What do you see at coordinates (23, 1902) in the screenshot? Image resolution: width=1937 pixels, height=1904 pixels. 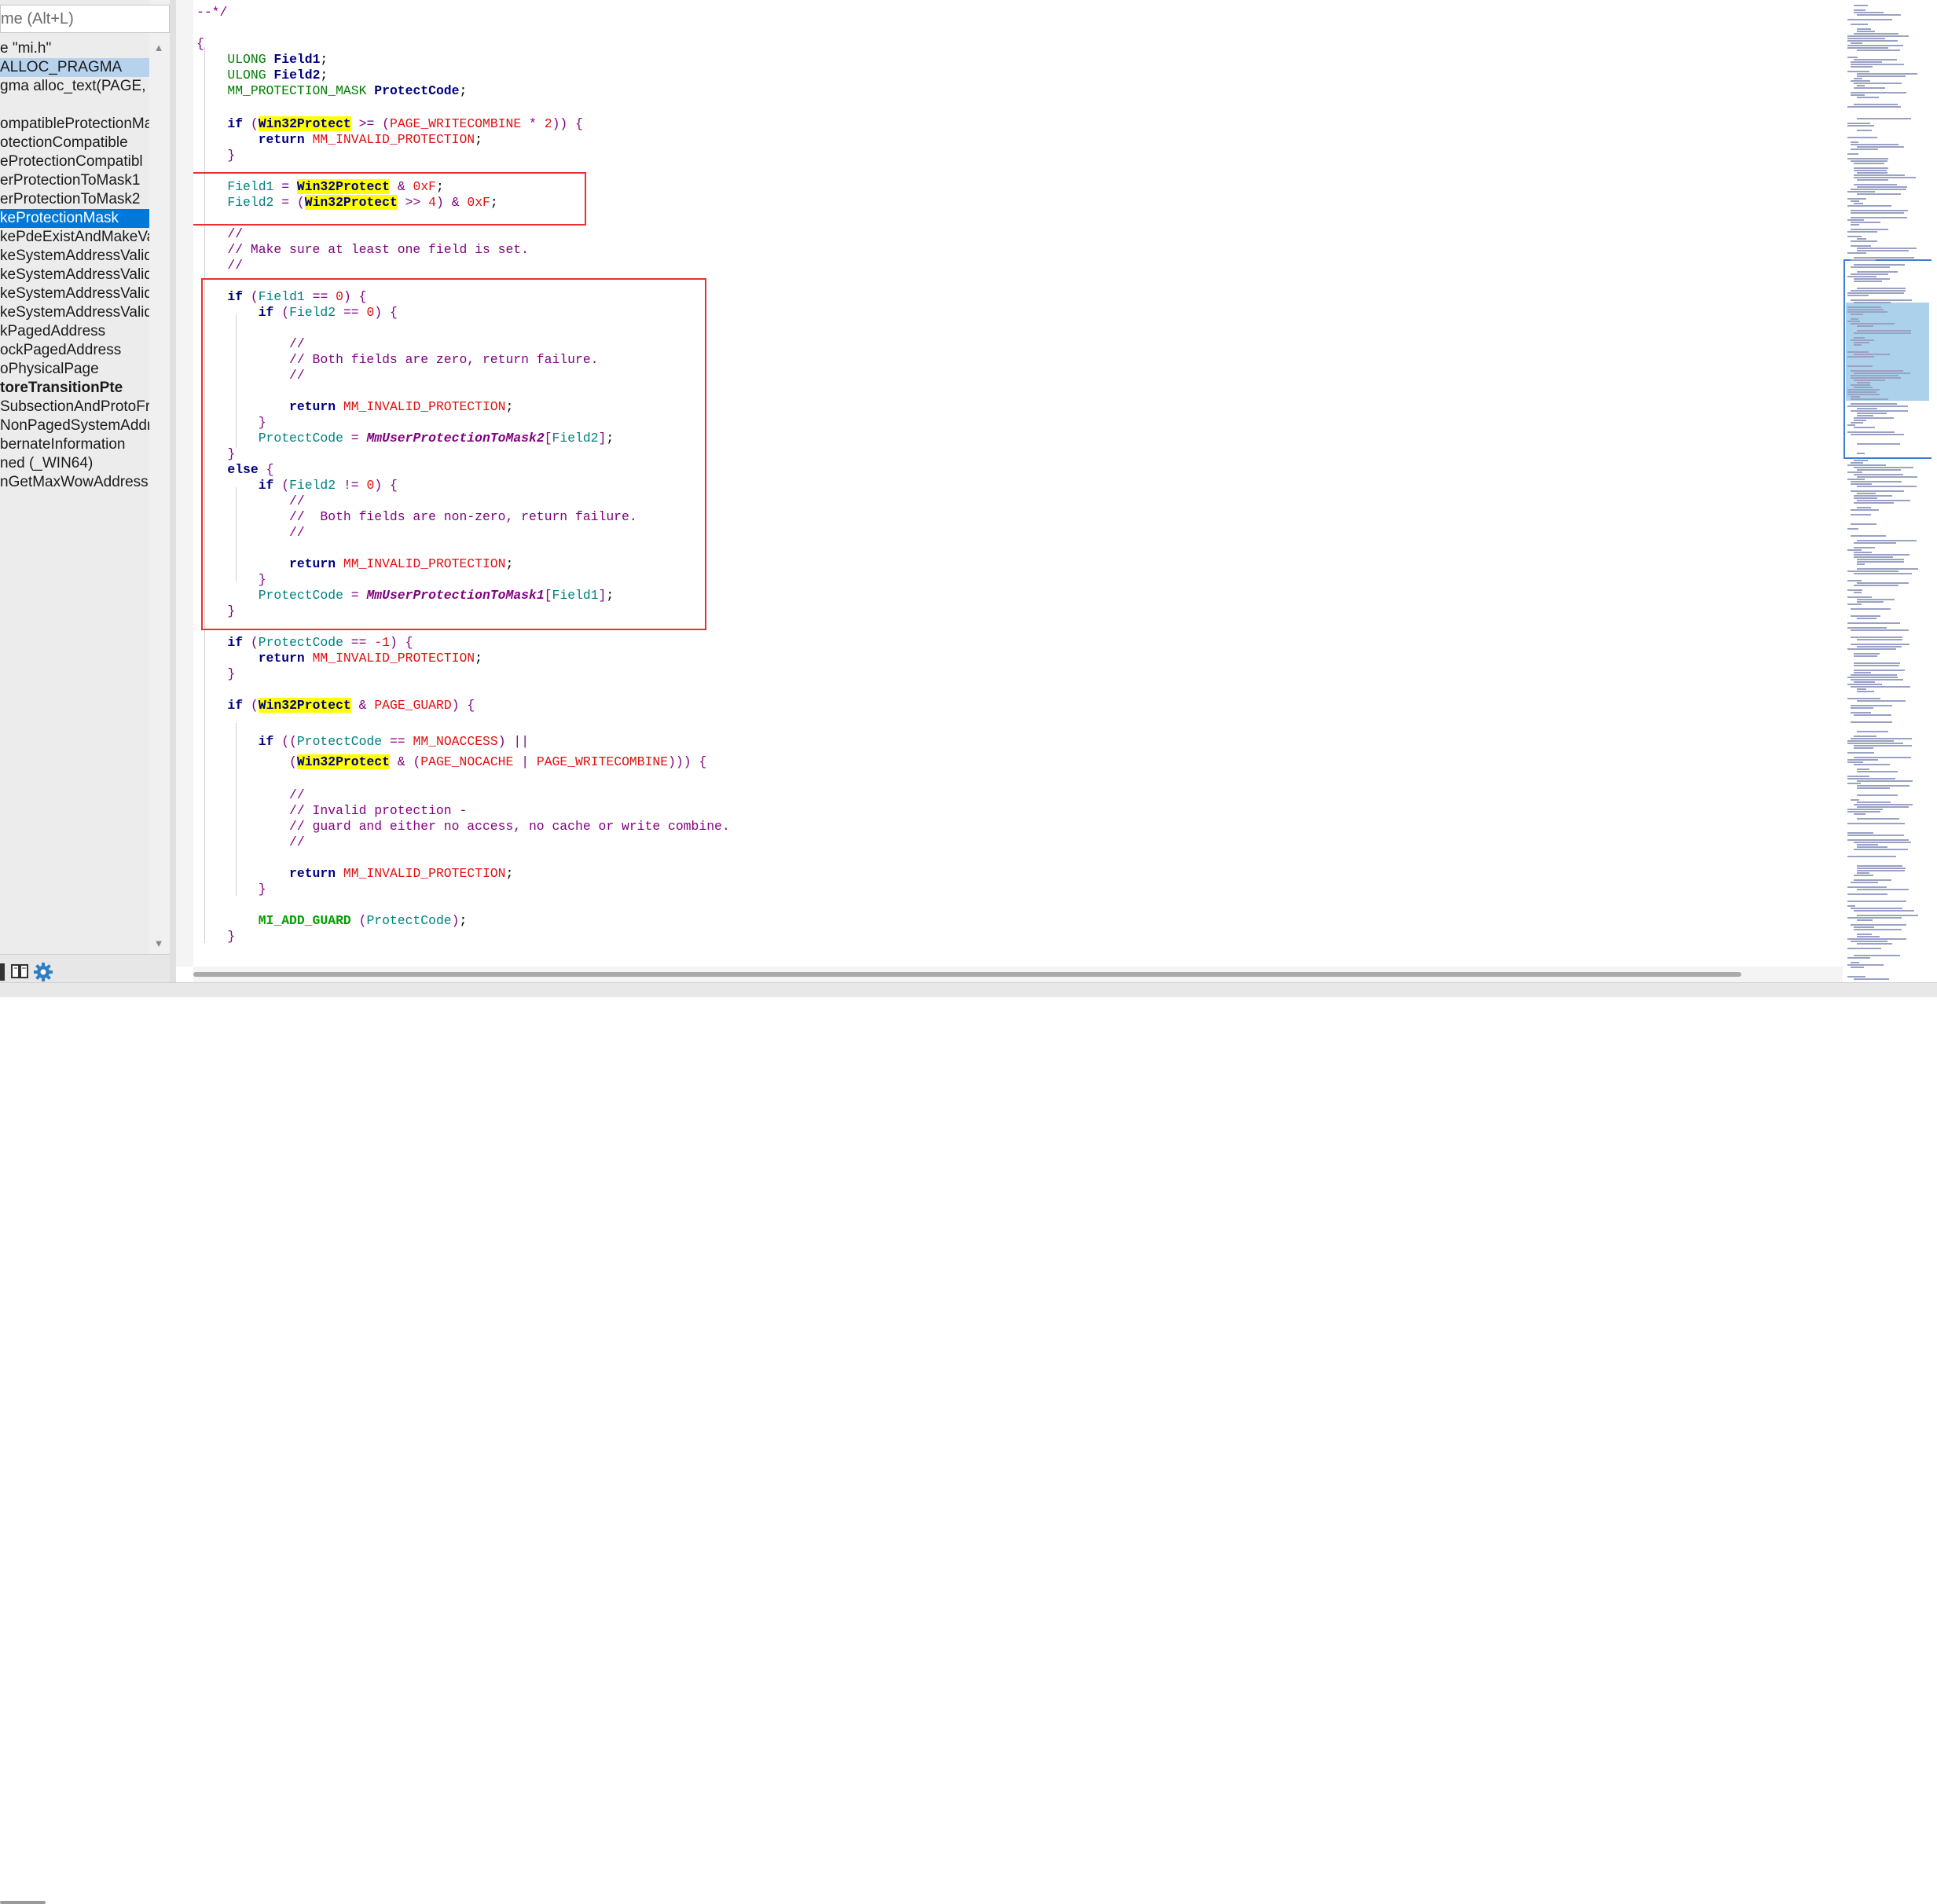 I see `symbol-list-hscroll-thumb` at bounding box center [23, 1902].